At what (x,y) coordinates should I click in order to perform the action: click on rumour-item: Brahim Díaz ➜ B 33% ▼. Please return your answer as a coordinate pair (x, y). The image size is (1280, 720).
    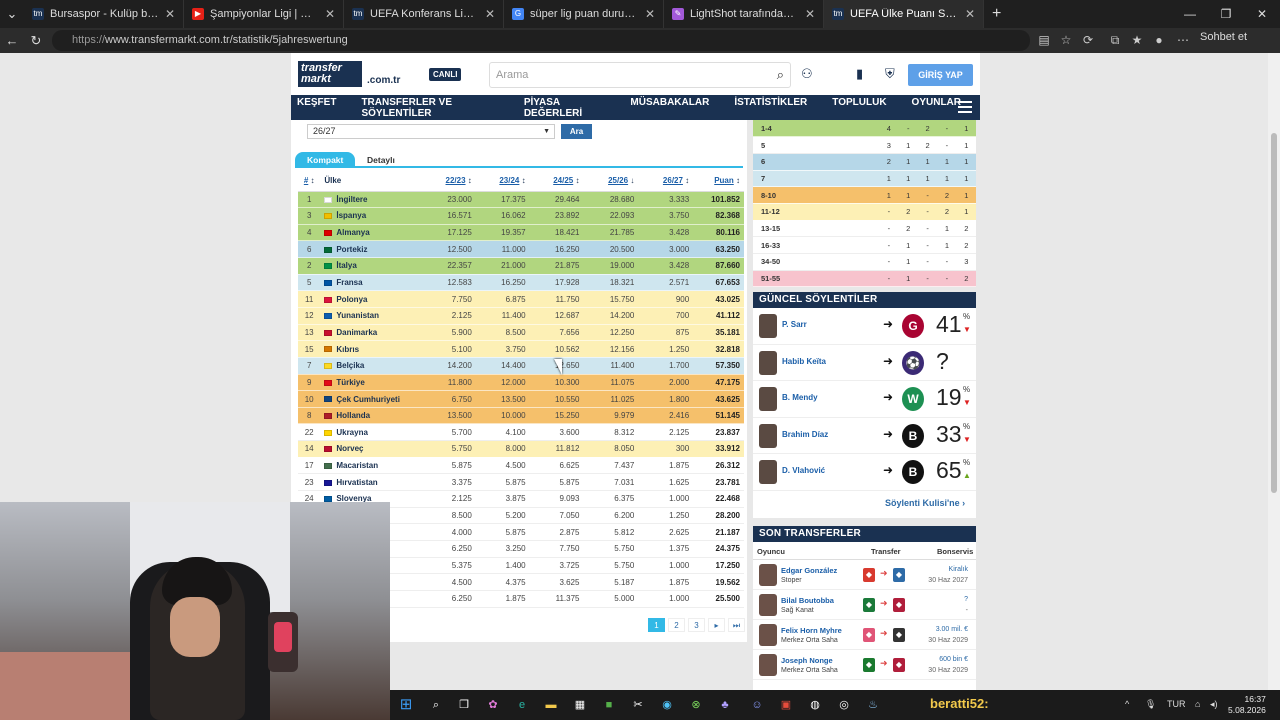
    Looking at the image, I should click on (864, 436).